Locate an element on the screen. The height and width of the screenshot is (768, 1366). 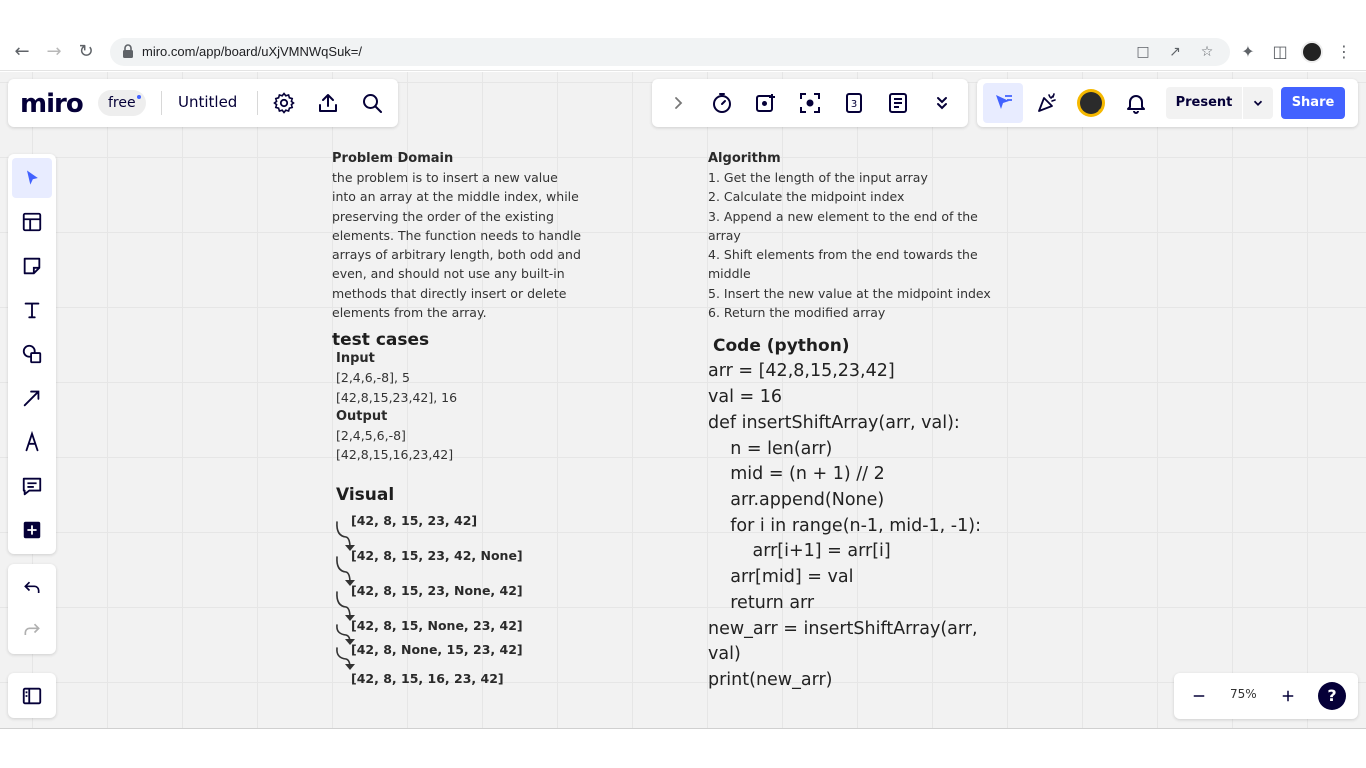
countdown-icon: 3 is located at coordinates (854, 103).